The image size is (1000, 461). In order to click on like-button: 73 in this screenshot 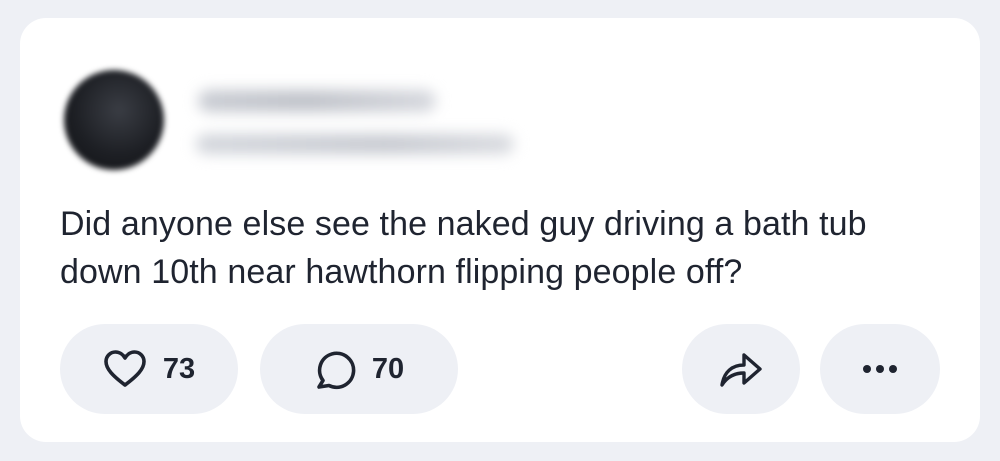, I will do `click(149, 369)`.